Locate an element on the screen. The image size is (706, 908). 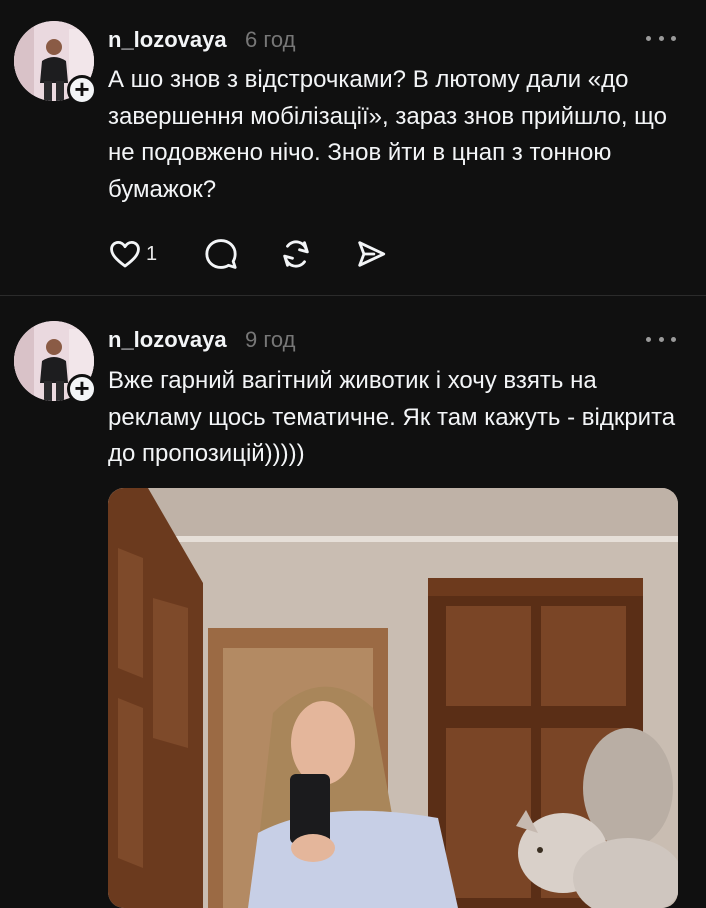
like-button: 1 is located at coordinates (132, 254).